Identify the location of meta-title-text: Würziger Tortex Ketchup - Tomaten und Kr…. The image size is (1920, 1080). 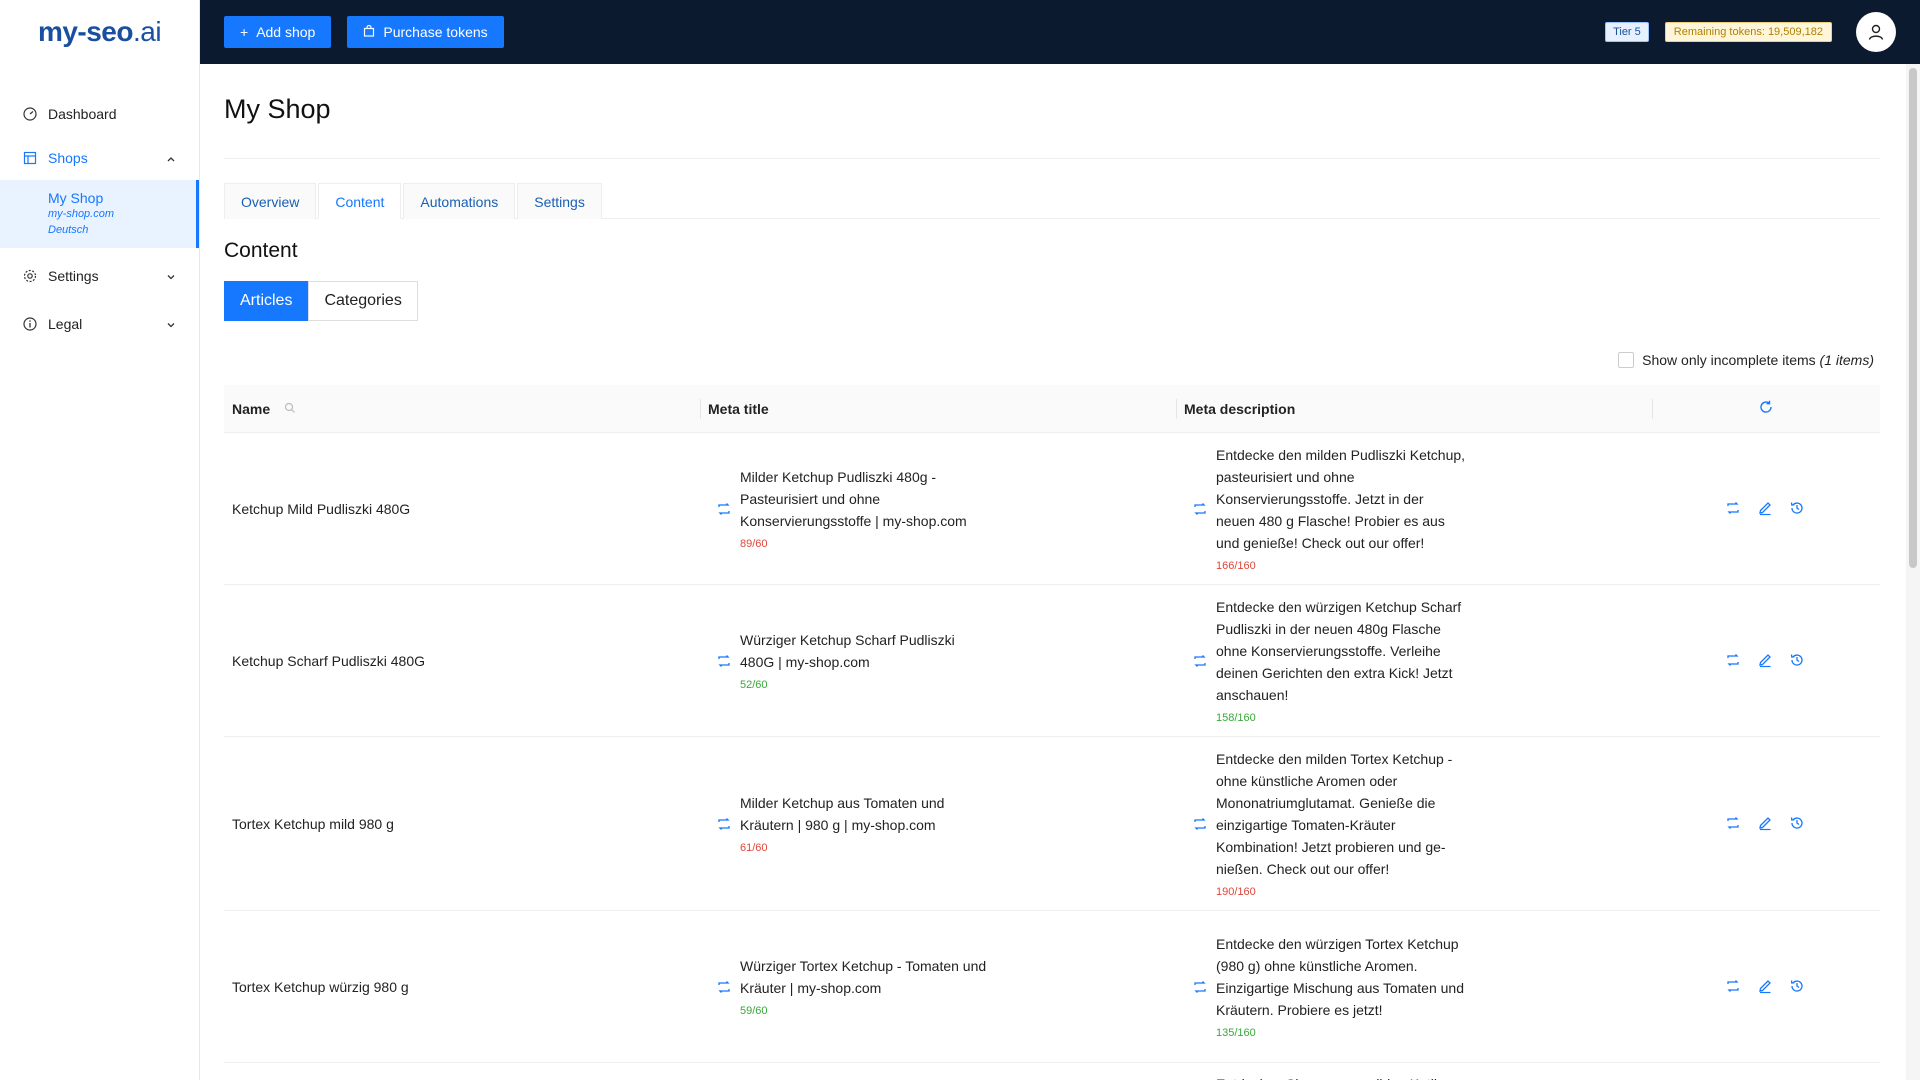
(863, 976).